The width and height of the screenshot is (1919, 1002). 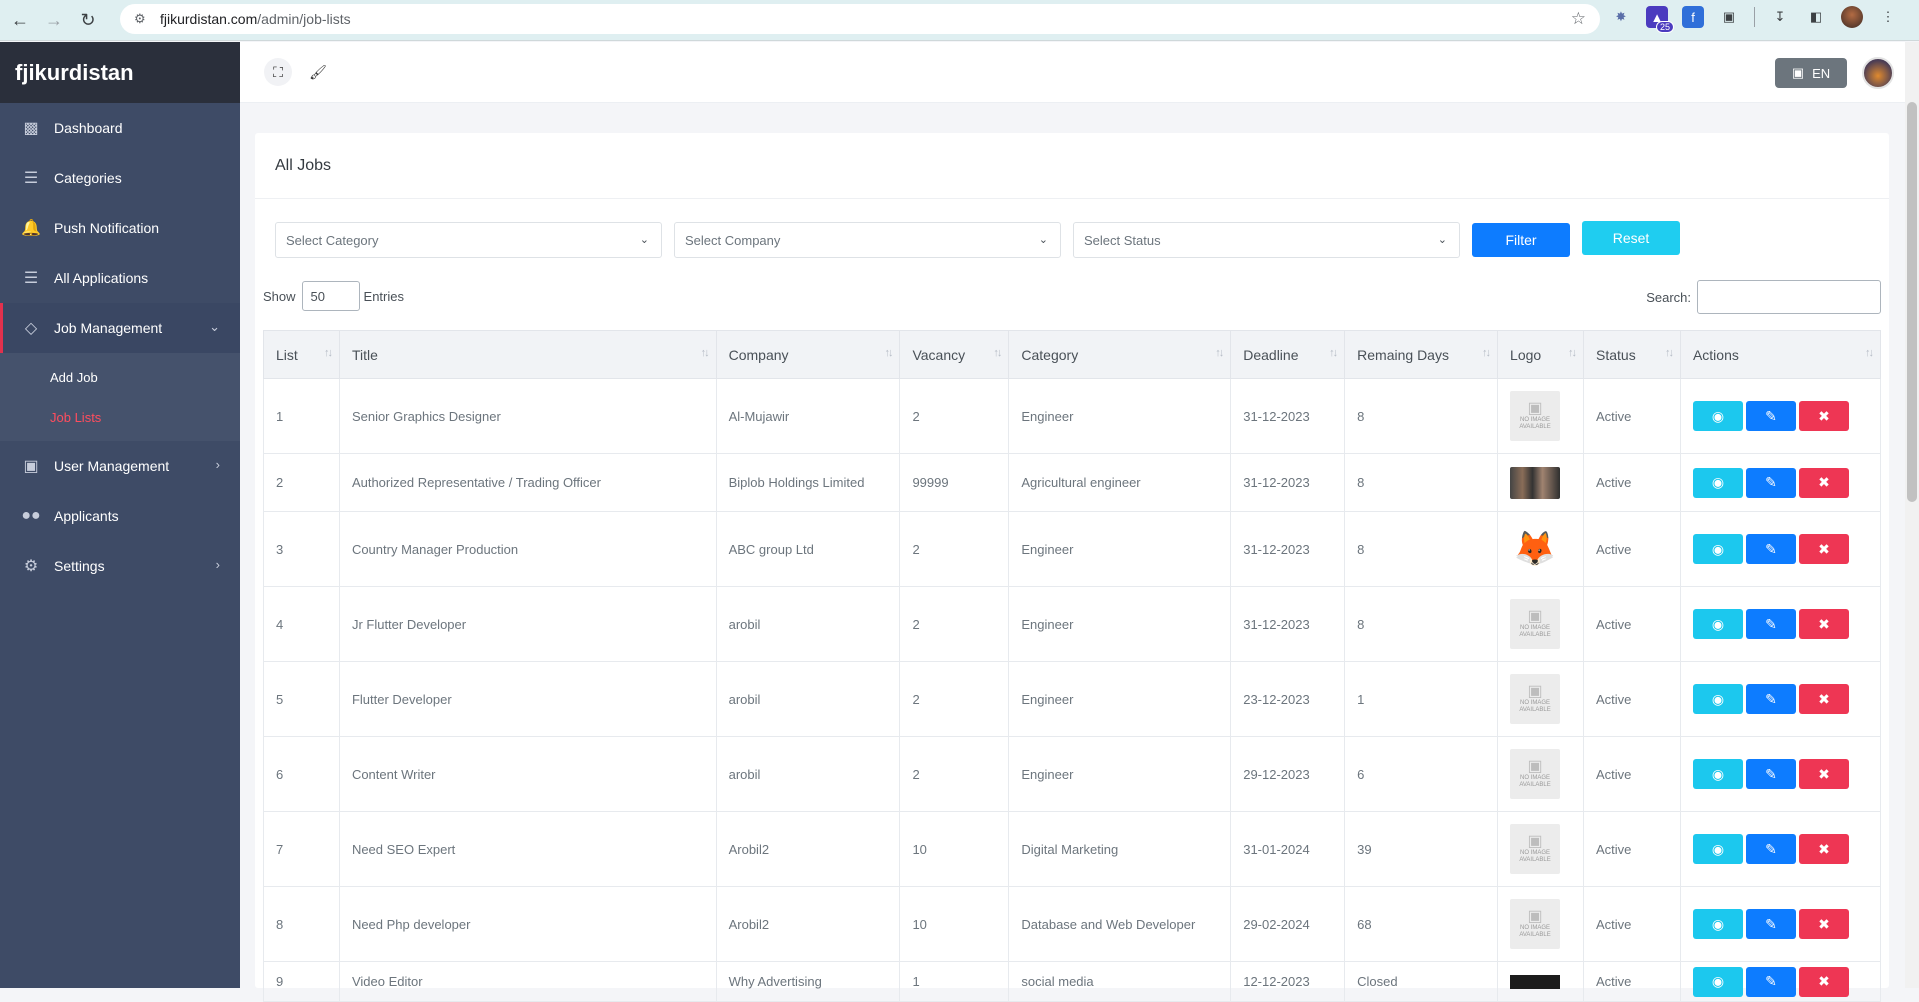 What do you see at coordinates (301, 549) in the screenshot?
I see `cell-list: 3` at bounding box center [301, 549].